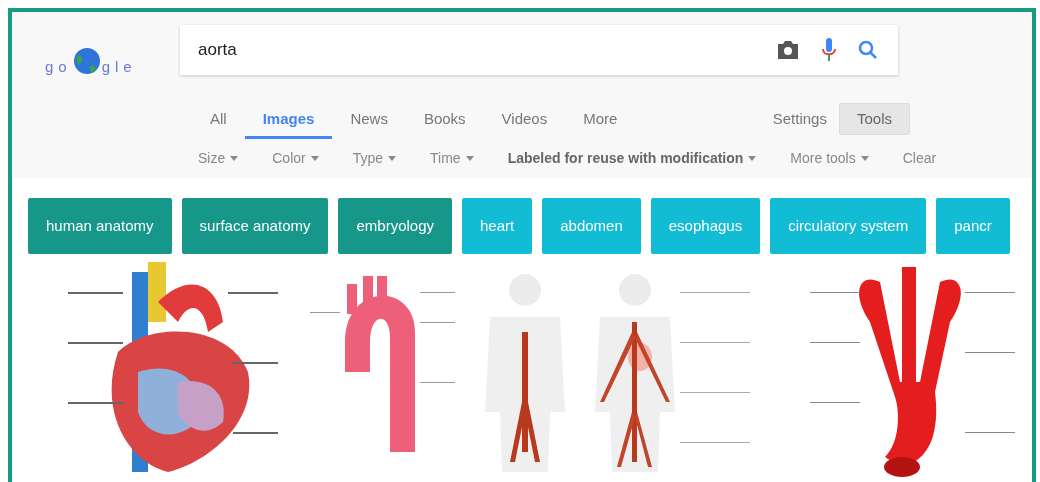 The width and height of the screenshot is (1040, 482). I want to click on tab: News, so click(369, 119).